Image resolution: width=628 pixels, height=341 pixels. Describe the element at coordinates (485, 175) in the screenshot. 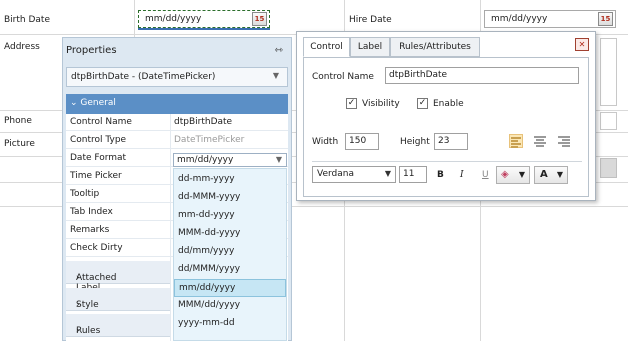

I see `underline-button: U` at that location.